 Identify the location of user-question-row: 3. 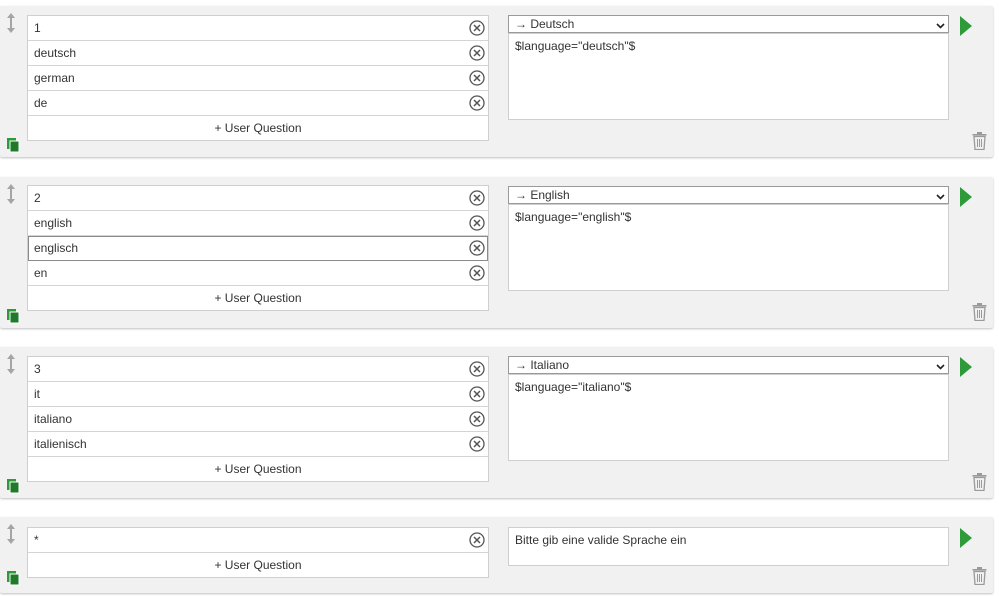
(258, 369).